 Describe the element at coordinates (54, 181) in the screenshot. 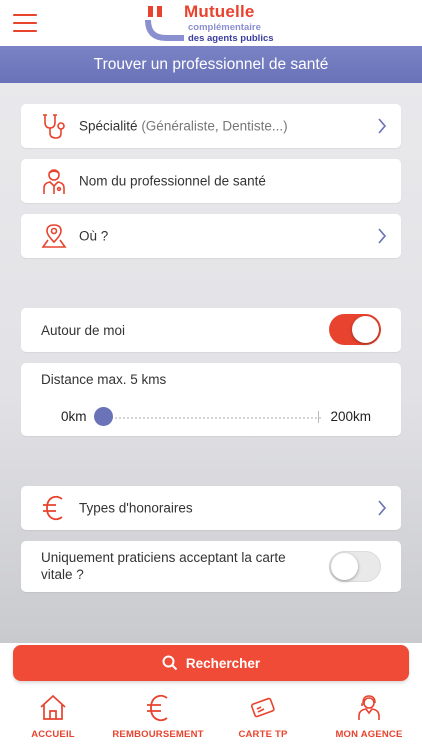

I see `doctor-icon` at that location.